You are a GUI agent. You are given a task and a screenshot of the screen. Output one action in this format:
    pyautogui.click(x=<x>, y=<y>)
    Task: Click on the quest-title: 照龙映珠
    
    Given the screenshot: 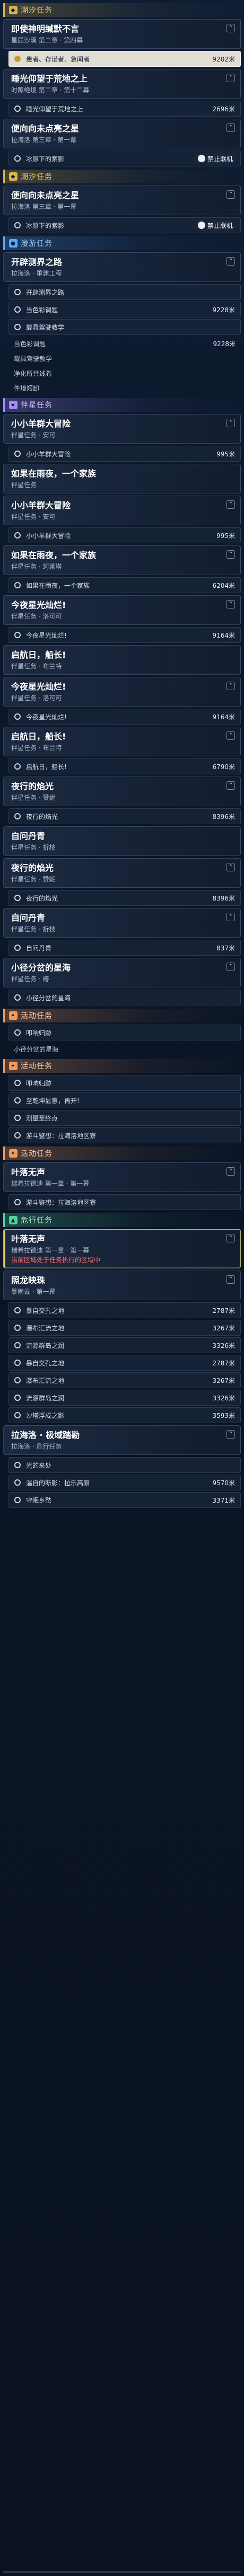 What is the action you would take?
    pyautogui.click(x=29, y=1280)
    